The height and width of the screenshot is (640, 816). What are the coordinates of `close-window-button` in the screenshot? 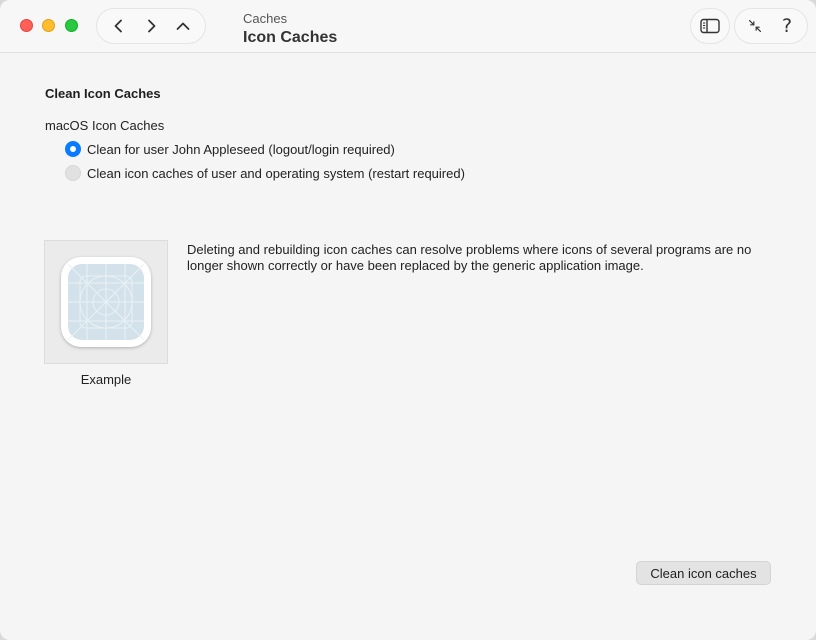 It's located at (26, 25).